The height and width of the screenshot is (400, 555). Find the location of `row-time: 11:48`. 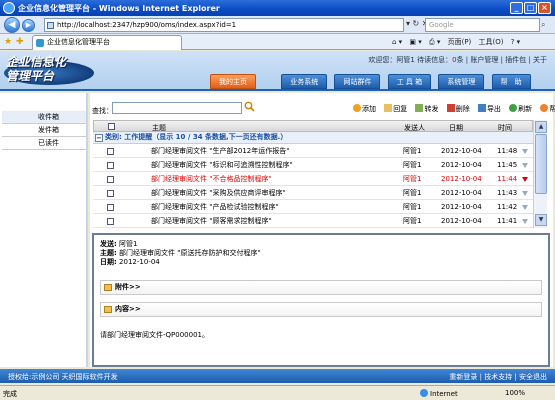

row-time: 11:48 is located at coordinates (507, 151).